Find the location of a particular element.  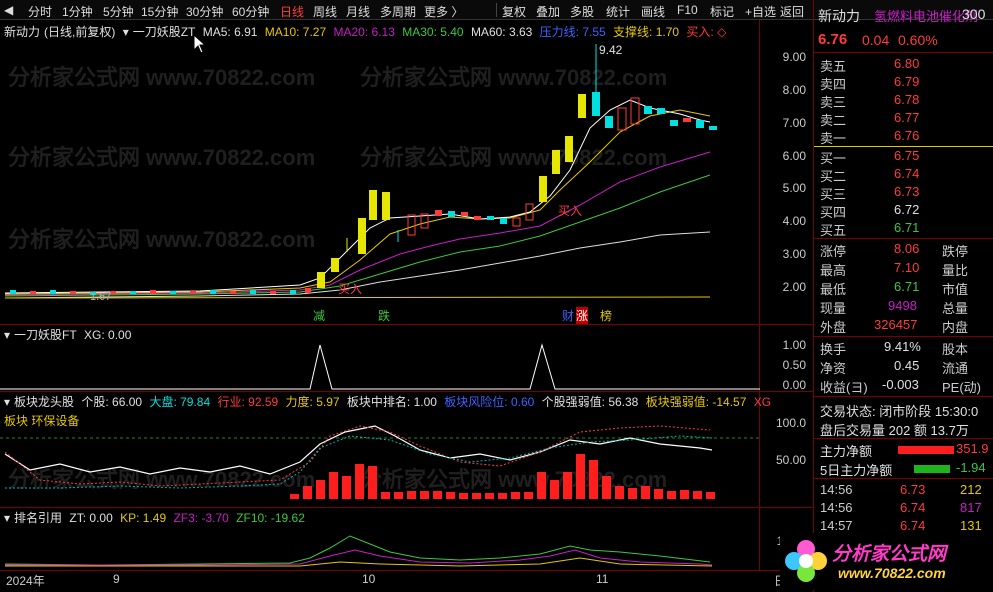

x-axis-label: 10 is located at coordinates (369, 579).